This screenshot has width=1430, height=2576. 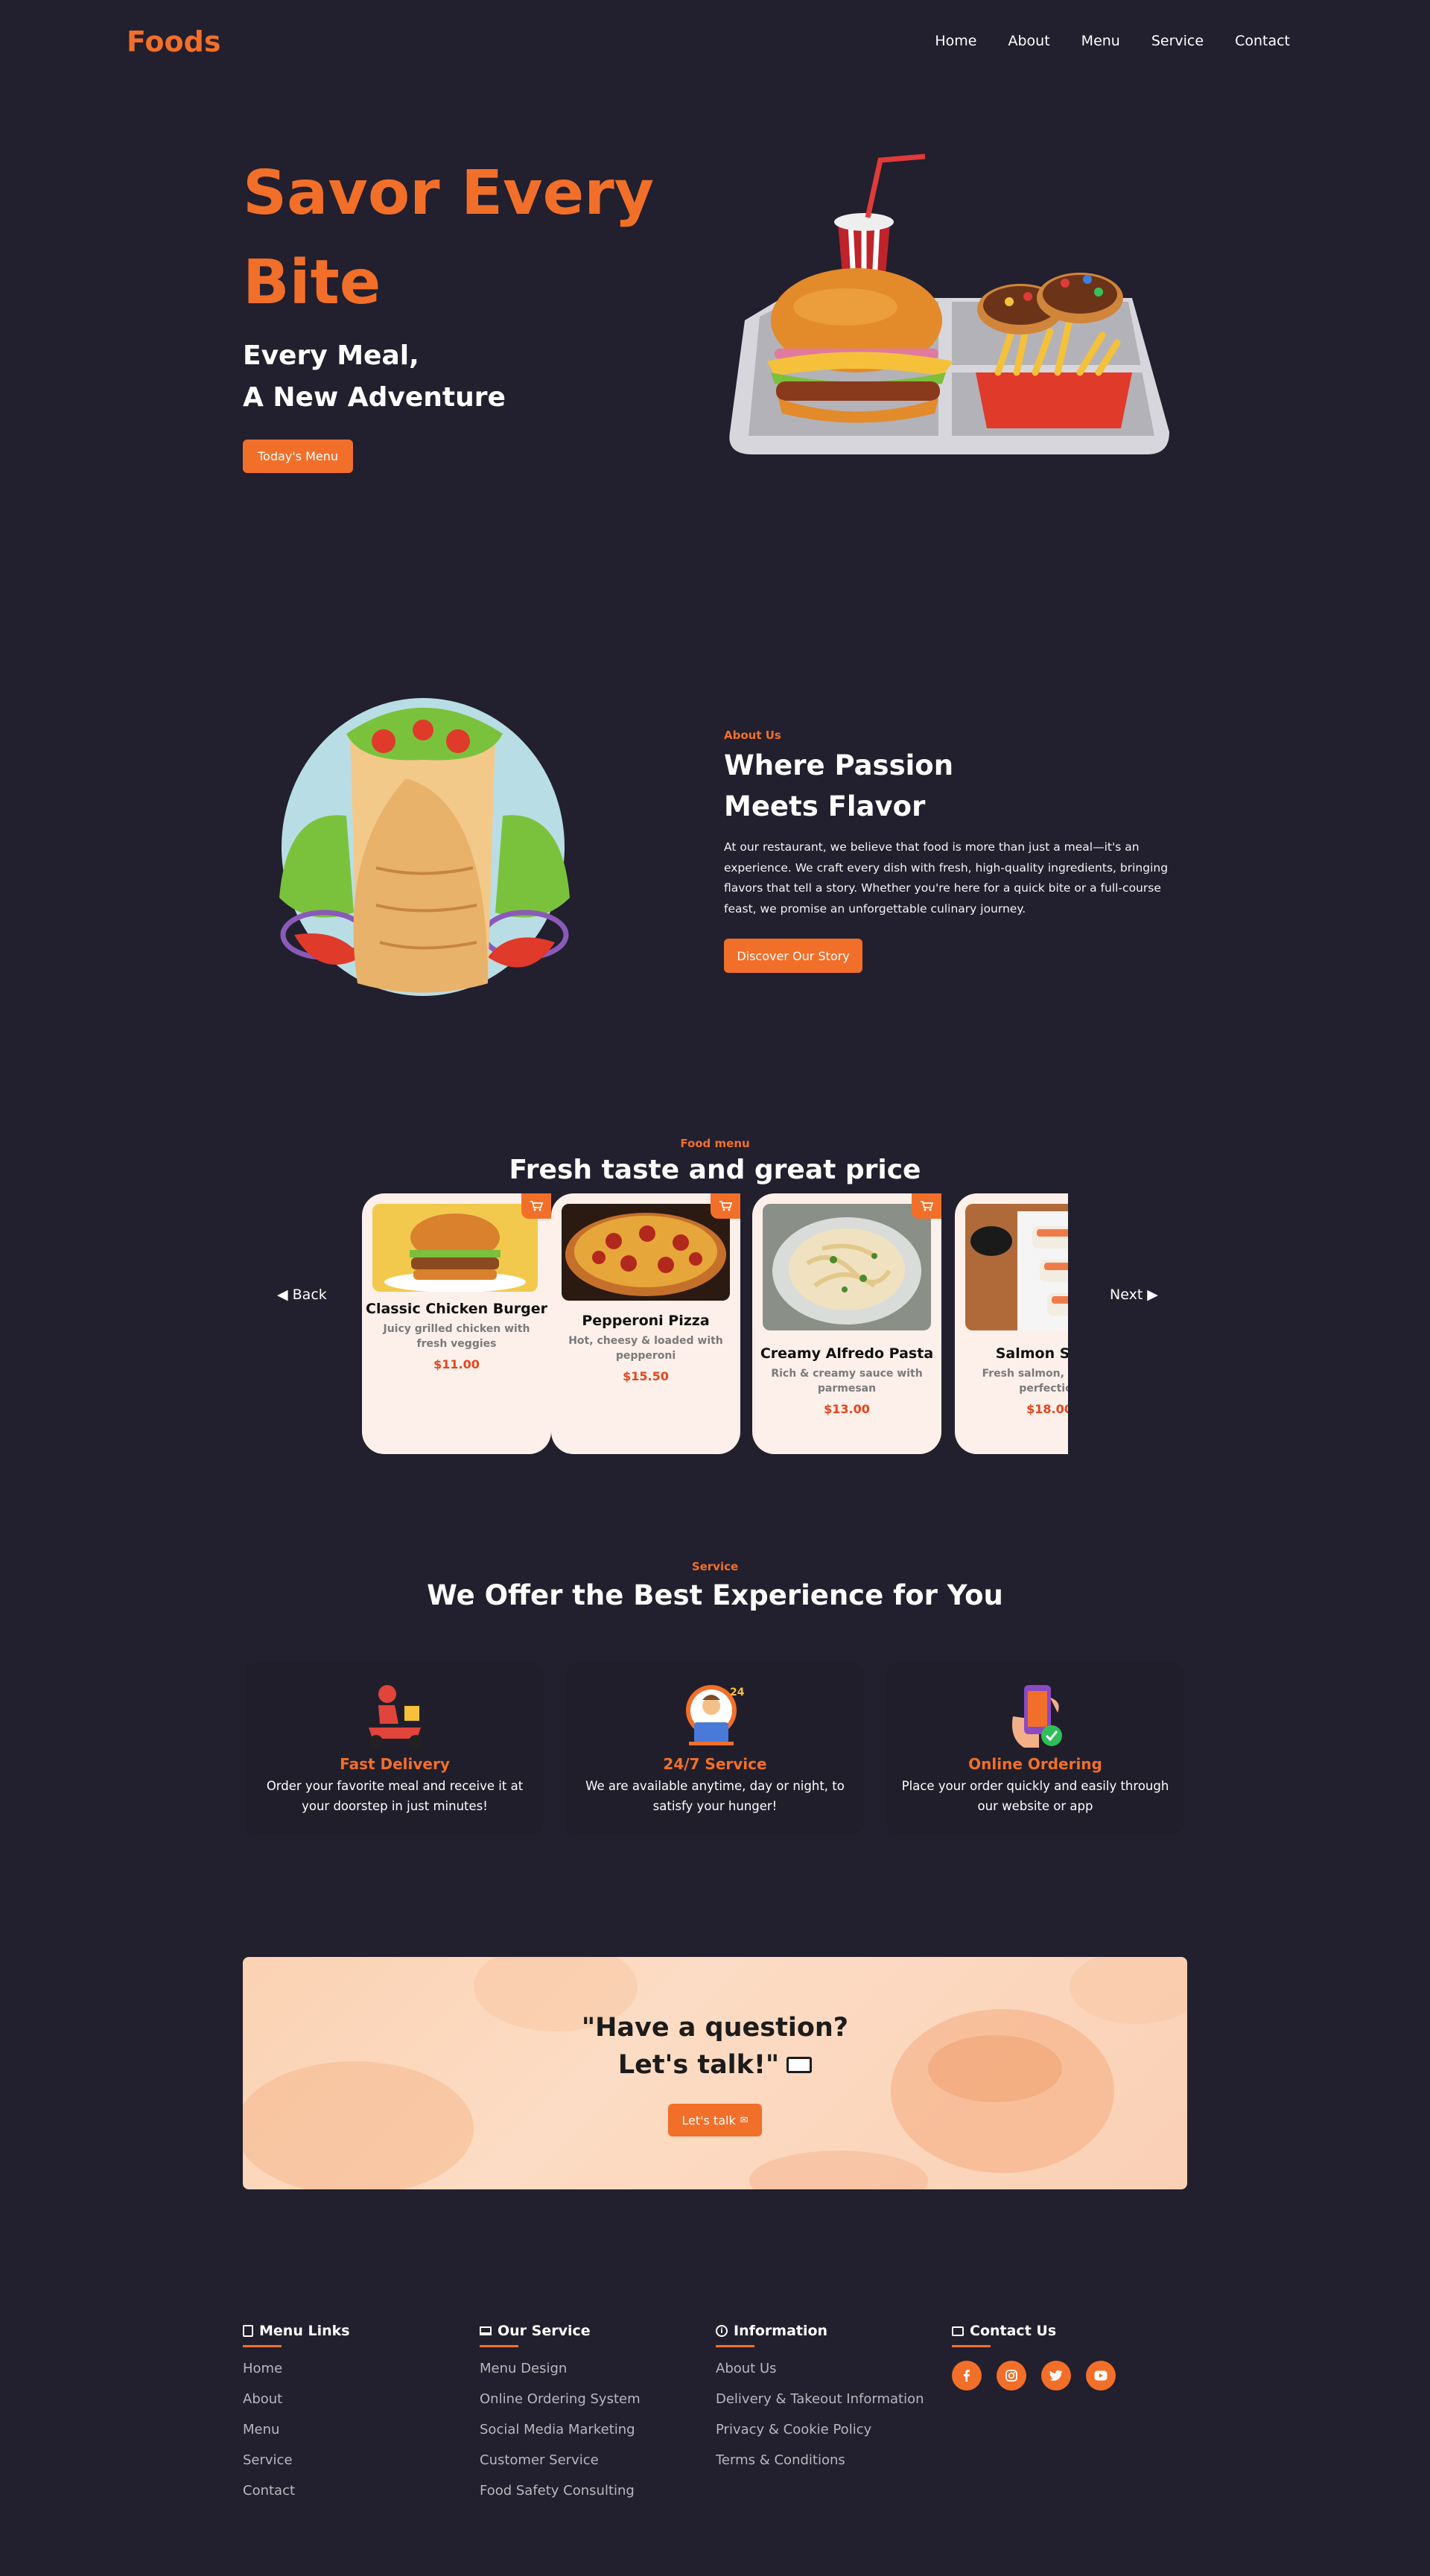 I want to click on nav-about: About, so click(x=1028, y=41).